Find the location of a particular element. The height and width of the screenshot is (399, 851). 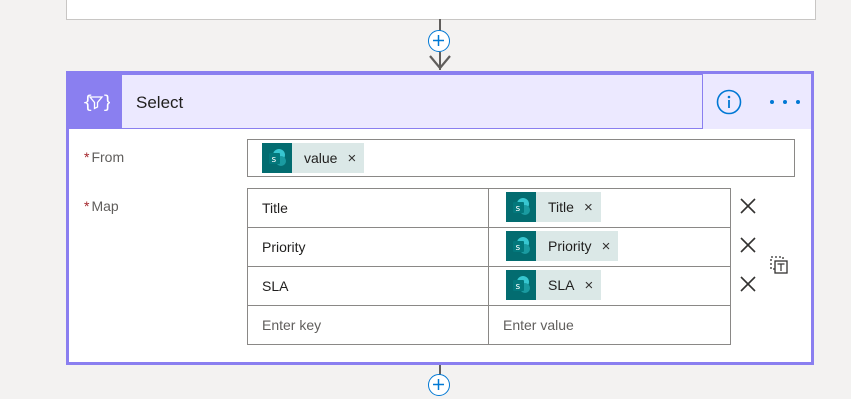

card-header: { } Select is located at coordinates (440, 101).